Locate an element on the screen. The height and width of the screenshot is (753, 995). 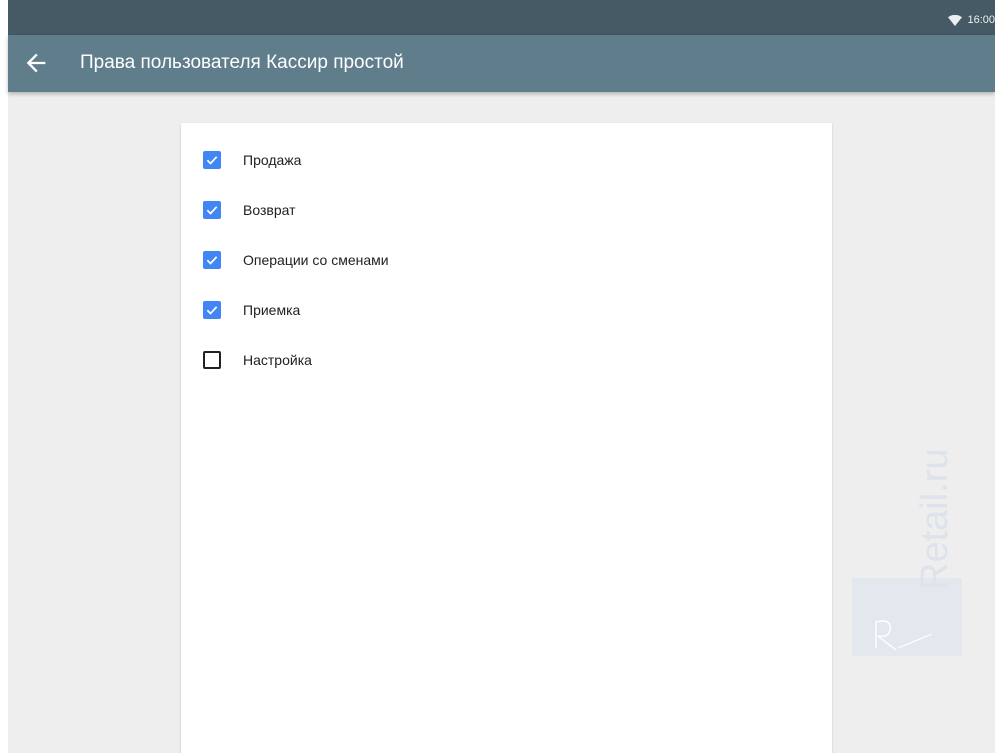
arrow-back-icon is located at coordinates (36, 63).